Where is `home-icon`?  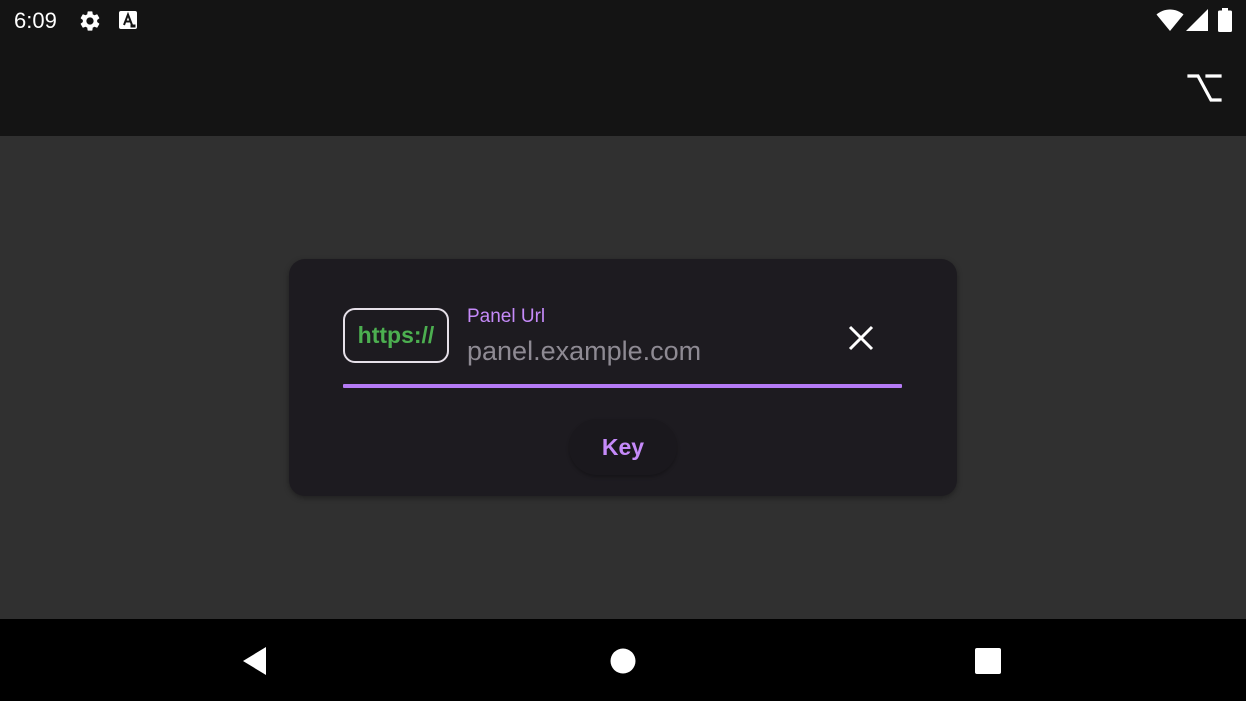 home-icon is located at coordinates (623, 661).